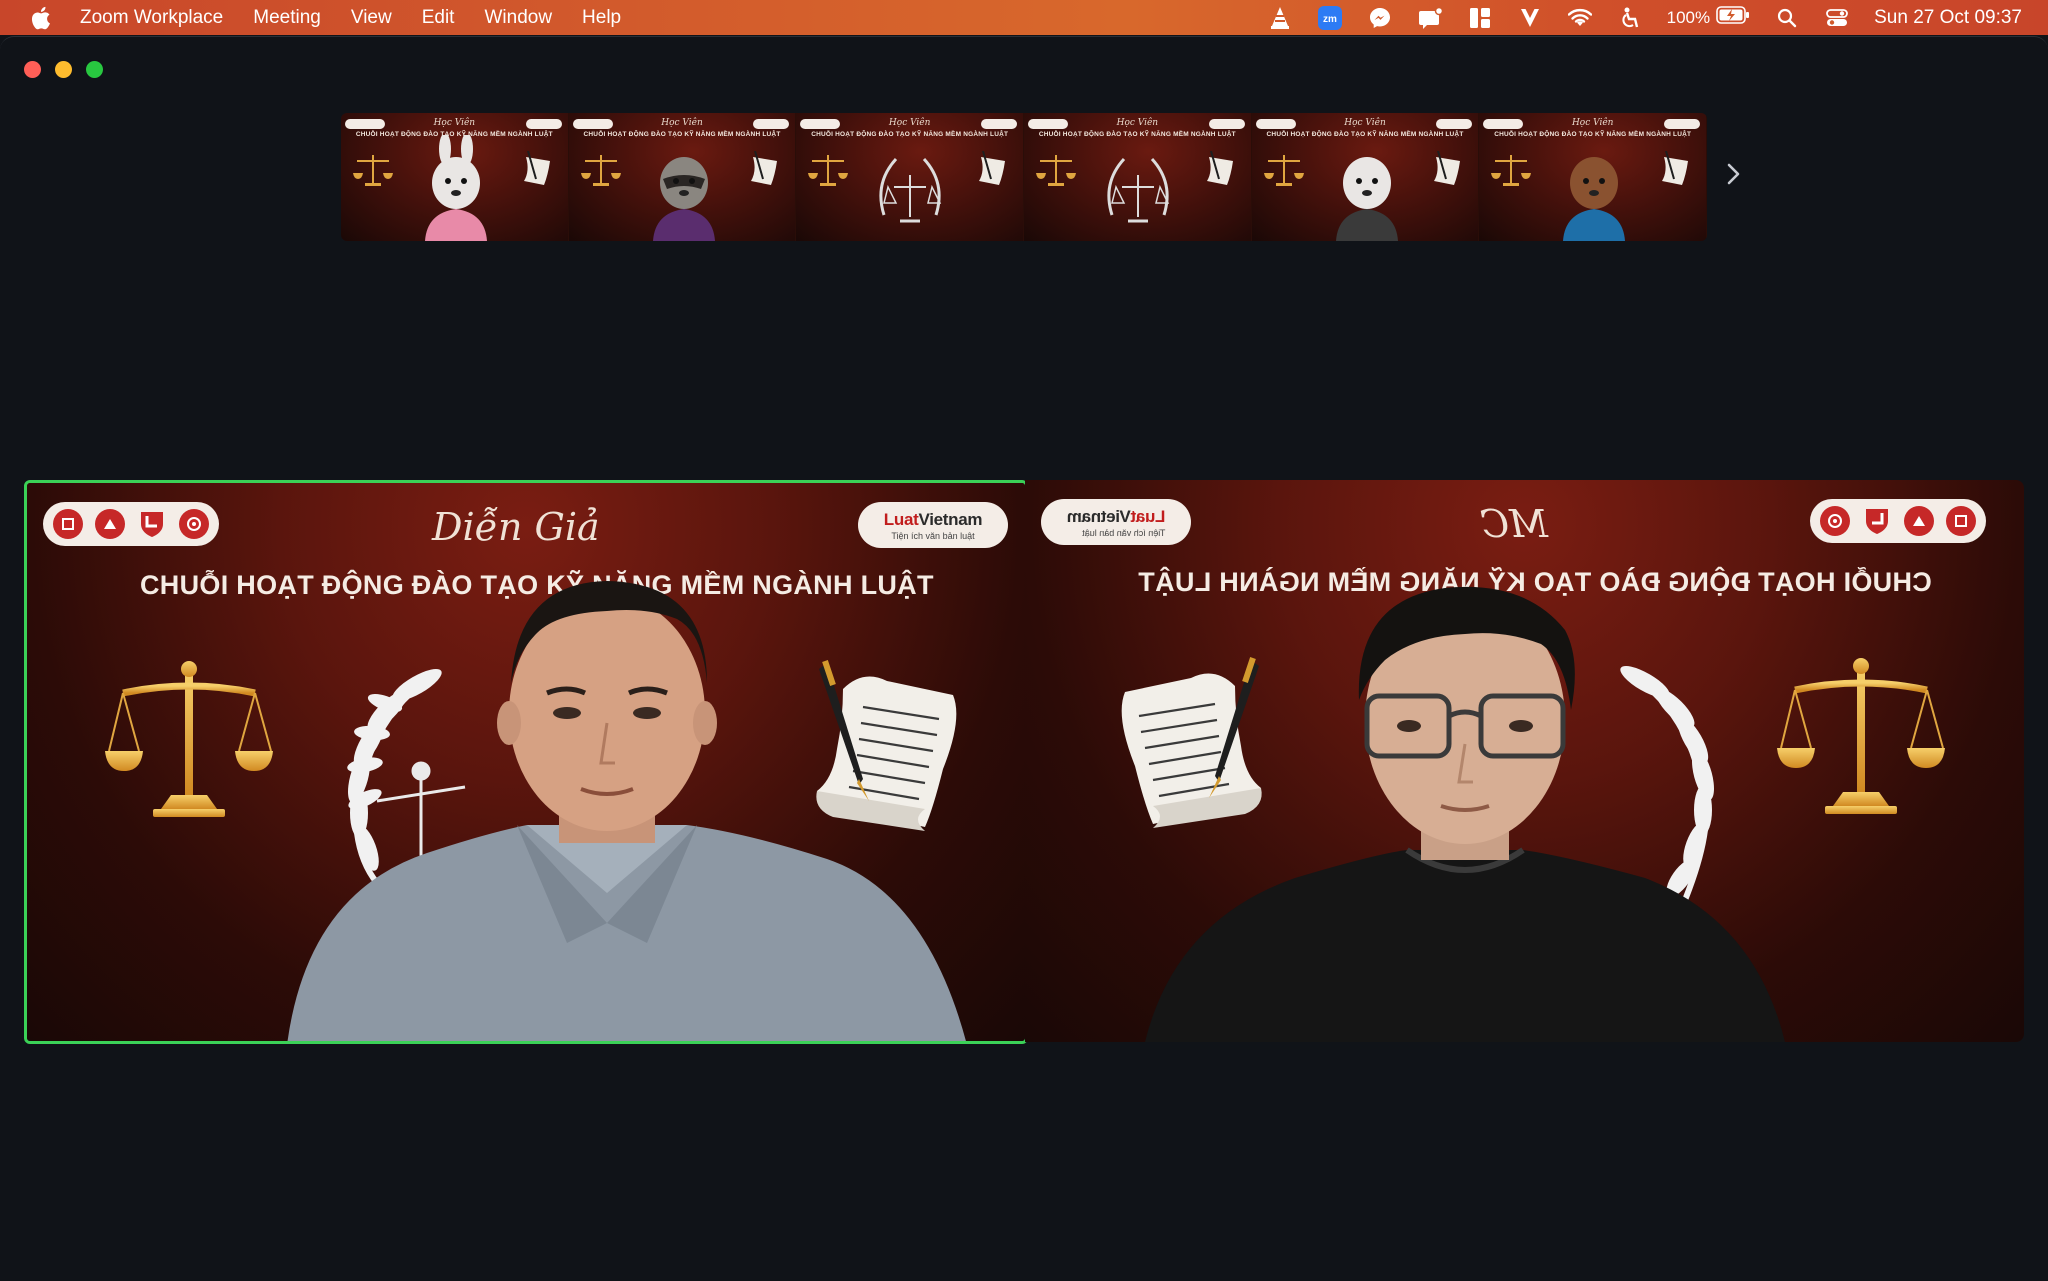 This screenshot has width=2048, height=1281. I want to click on battery-percent: 100%, so click(1688, 18).